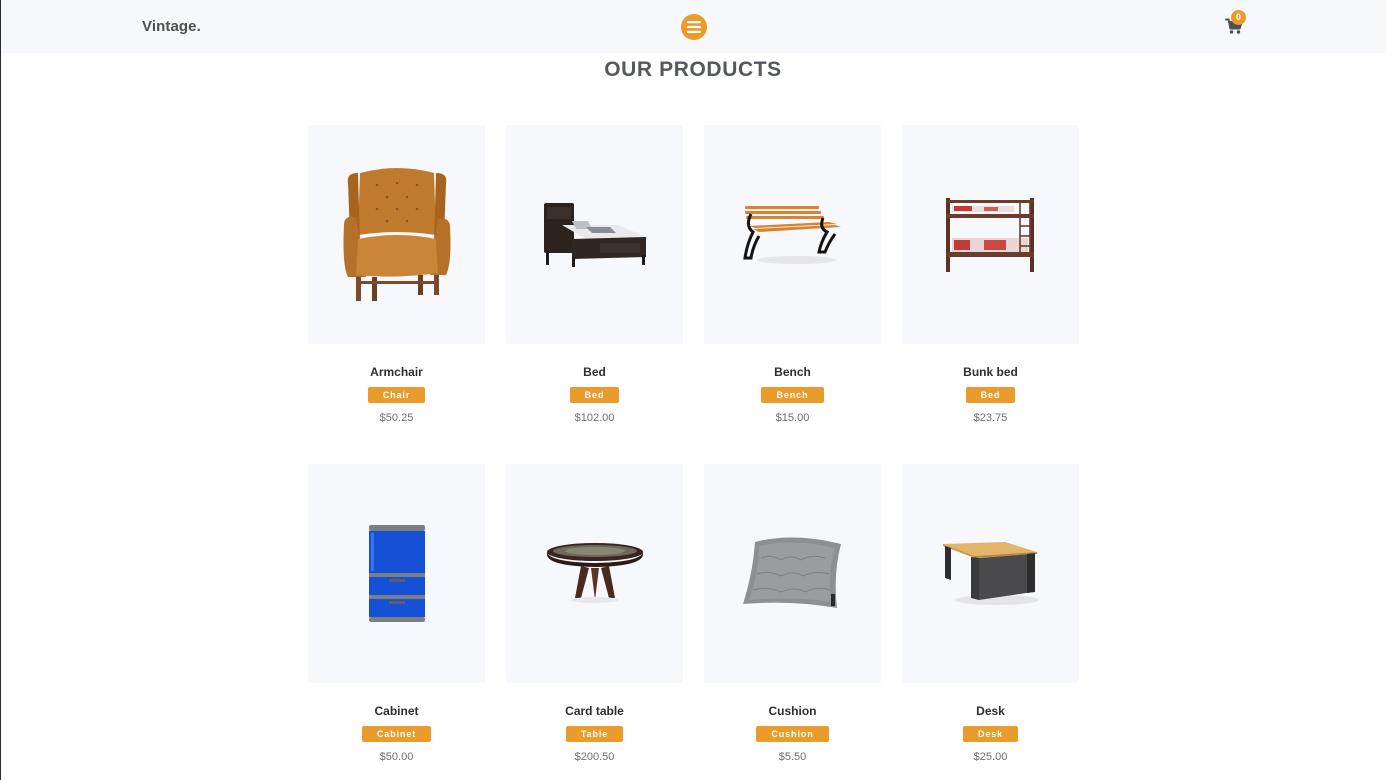 This screenshot has width=1386, height=780. Describe the element at coordinates (792, 395) in the screenshot. I see `product-category-badge: Bench` at that location.